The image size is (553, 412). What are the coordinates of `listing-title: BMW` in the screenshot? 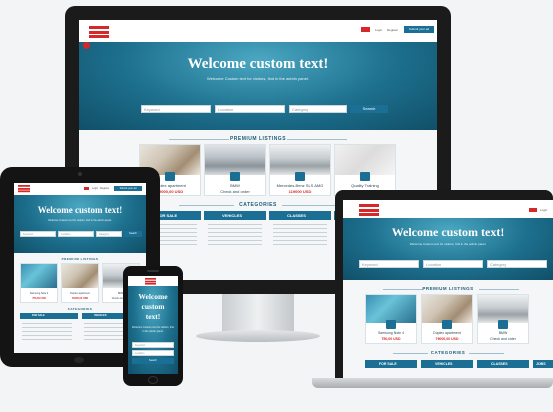 It's located at (503, 333).